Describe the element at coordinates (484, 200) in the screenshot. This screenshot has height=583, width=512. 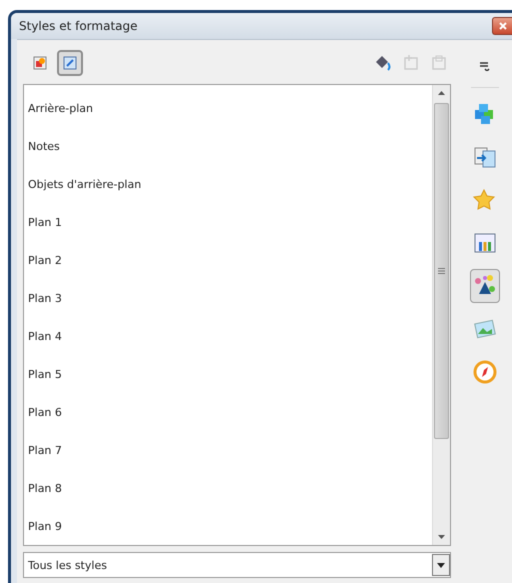
I see `star-icon` at that location.